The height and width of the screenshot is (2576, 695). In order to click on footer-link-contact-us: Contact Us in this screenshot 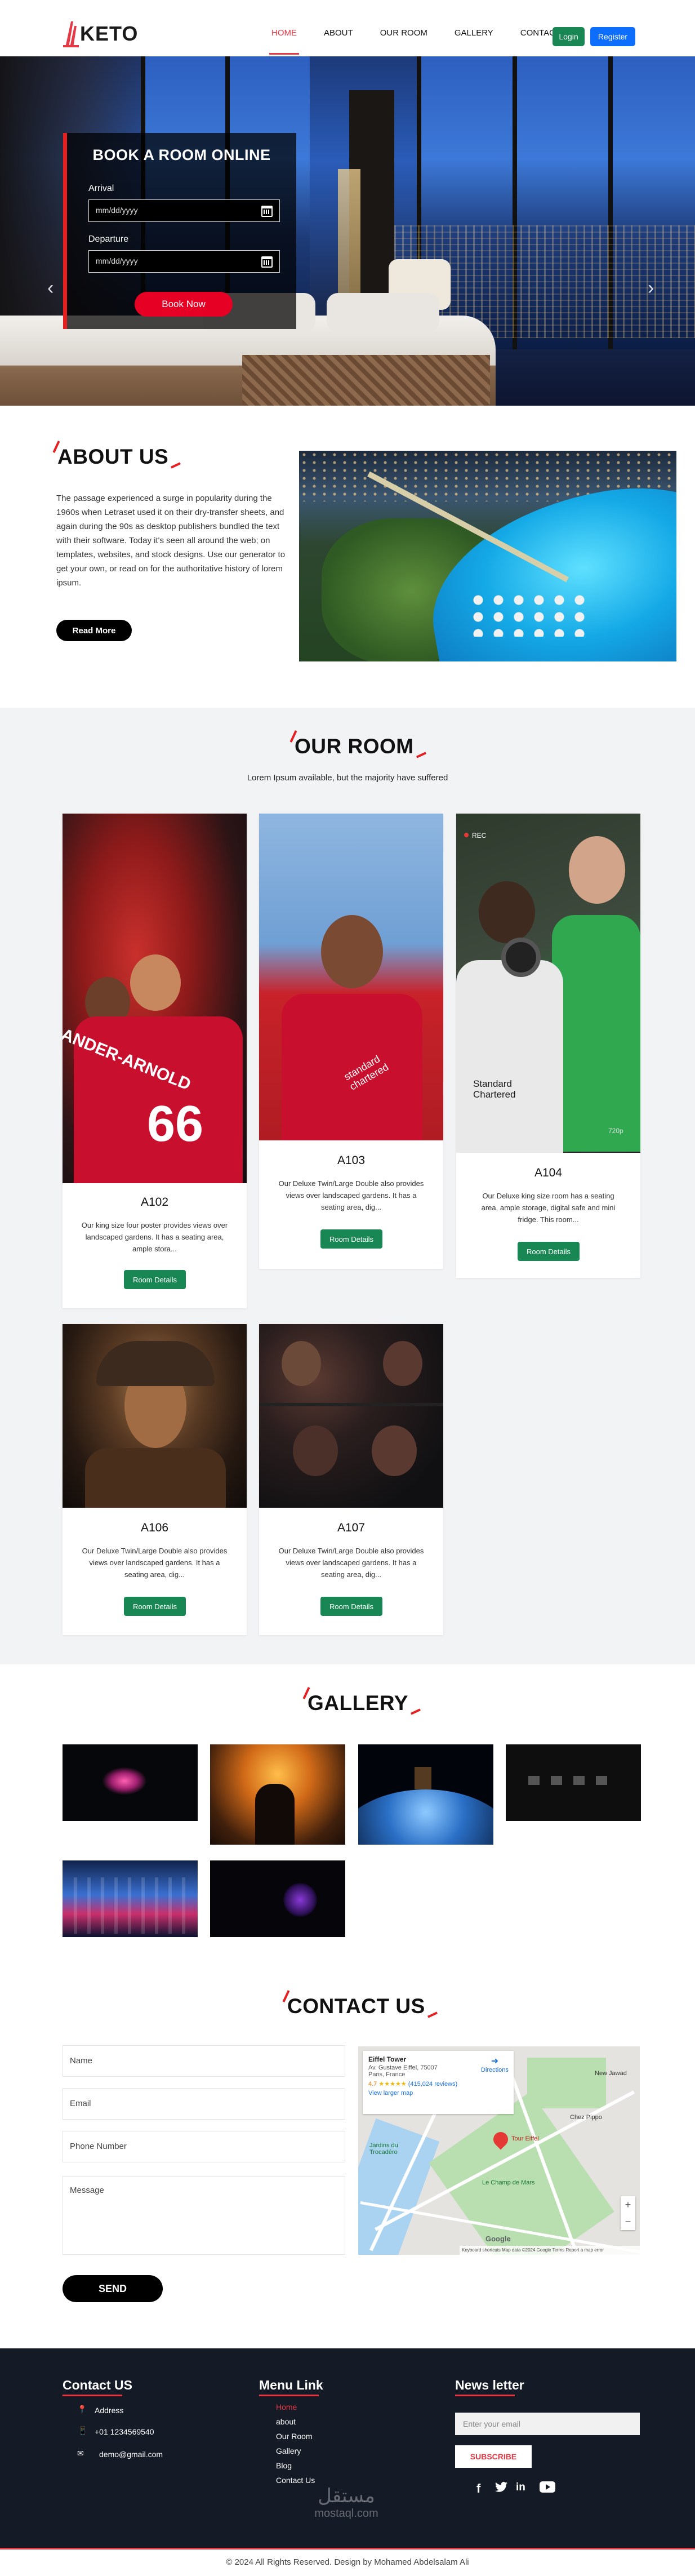, I will do `click(295, 2480)`.